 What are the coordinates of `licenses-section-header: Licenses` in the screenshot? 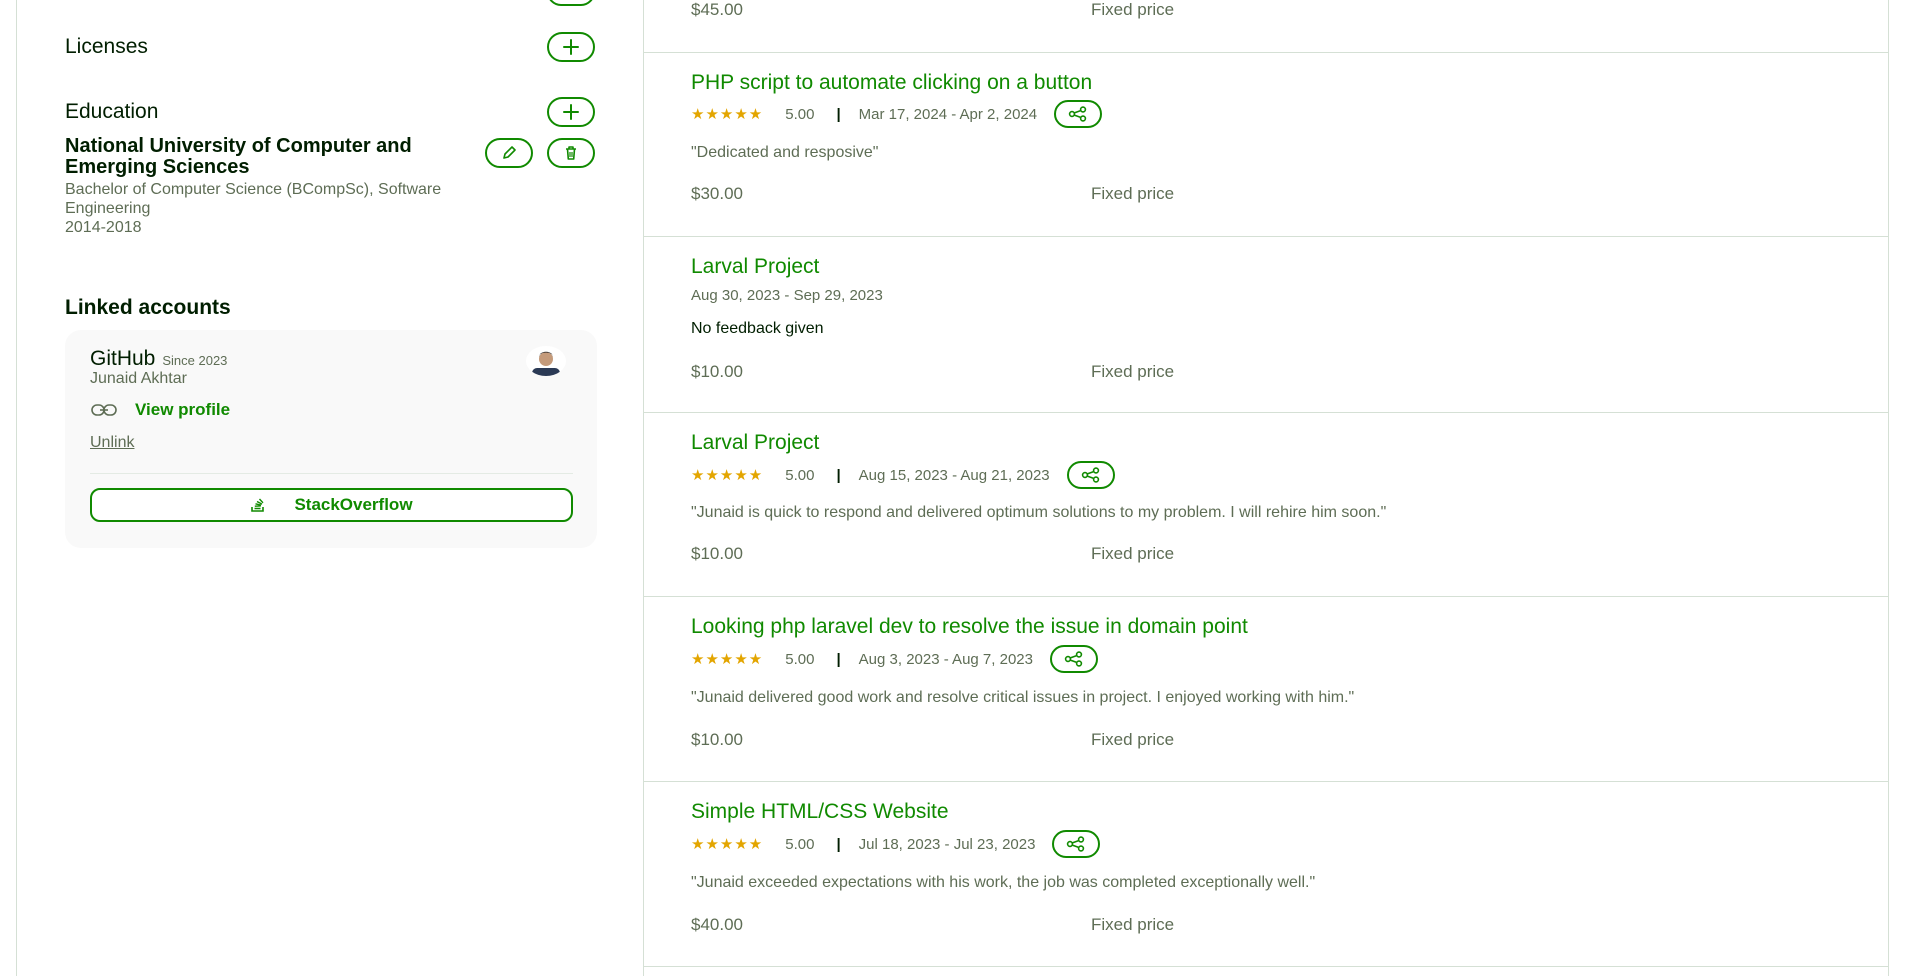 It's located at (330, 47).